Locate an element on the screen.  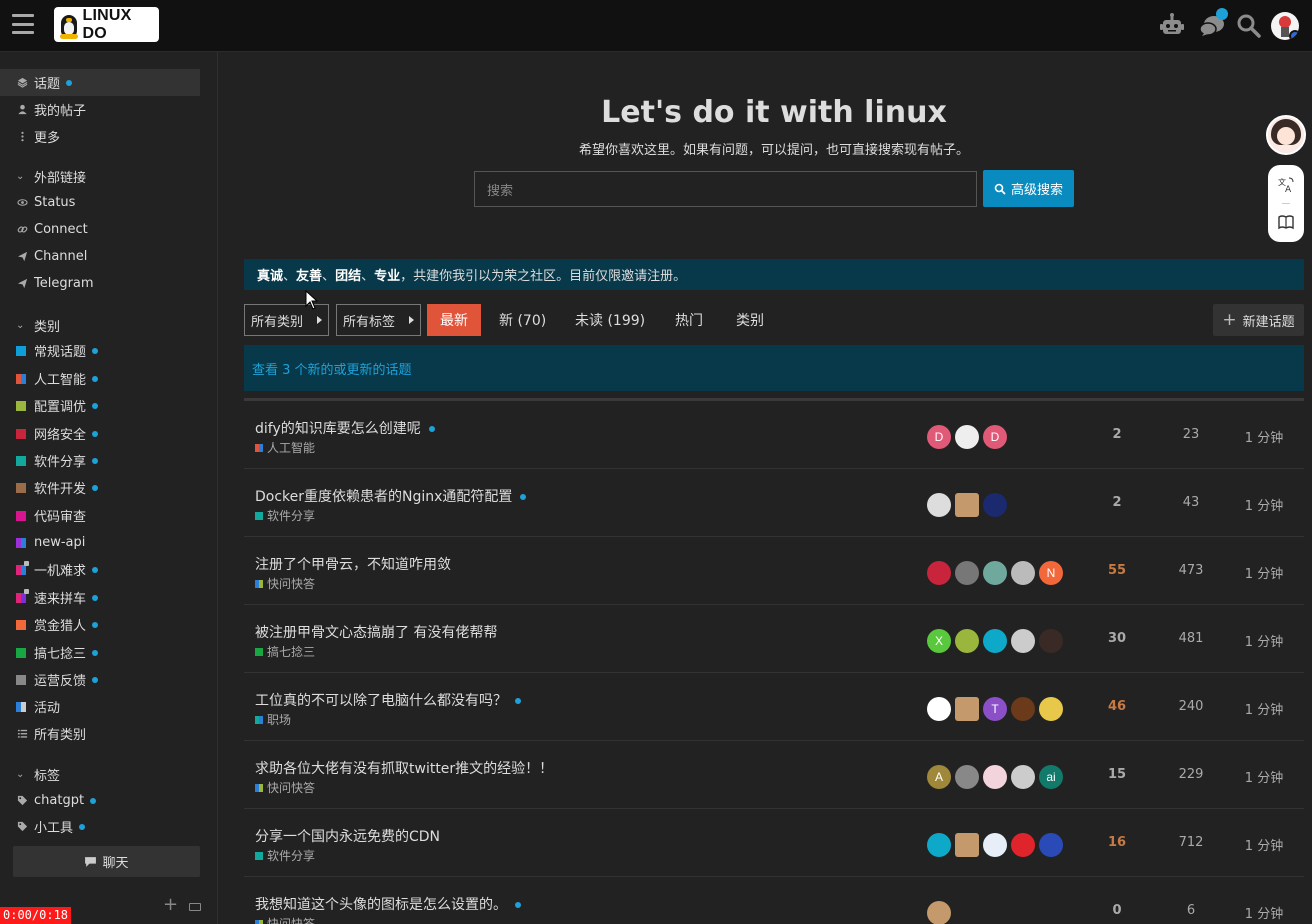
section-tags: ⌄ 标签 is located at coordinates (38, 774).